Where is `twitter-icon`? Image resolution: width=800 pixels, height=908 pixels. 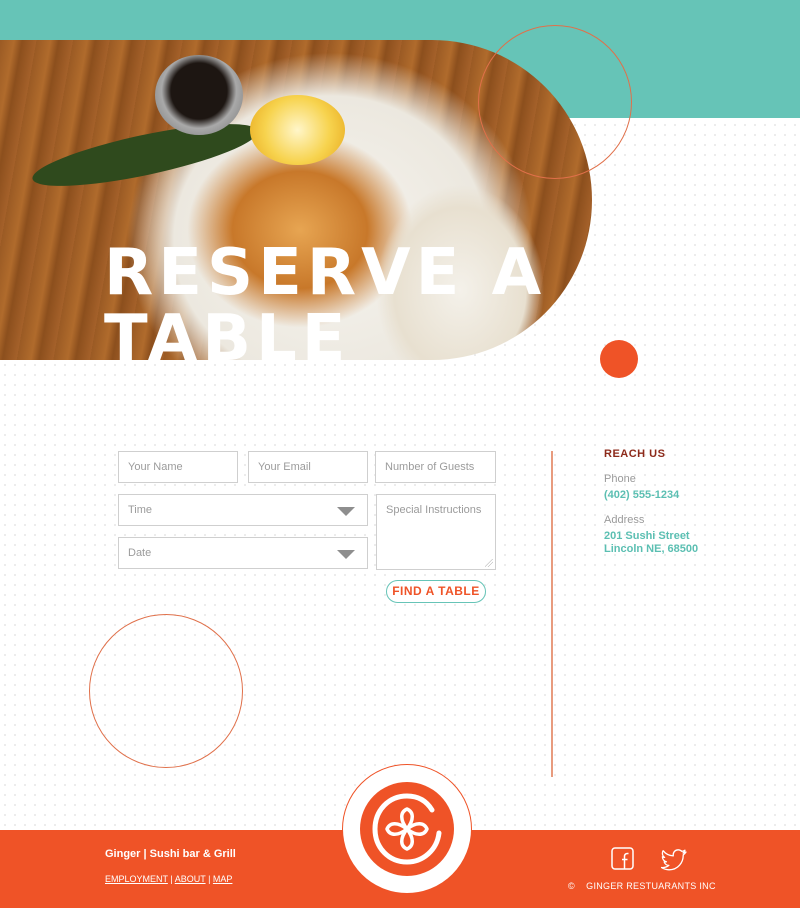 twitter-icon is located at coordinates (675, 859).